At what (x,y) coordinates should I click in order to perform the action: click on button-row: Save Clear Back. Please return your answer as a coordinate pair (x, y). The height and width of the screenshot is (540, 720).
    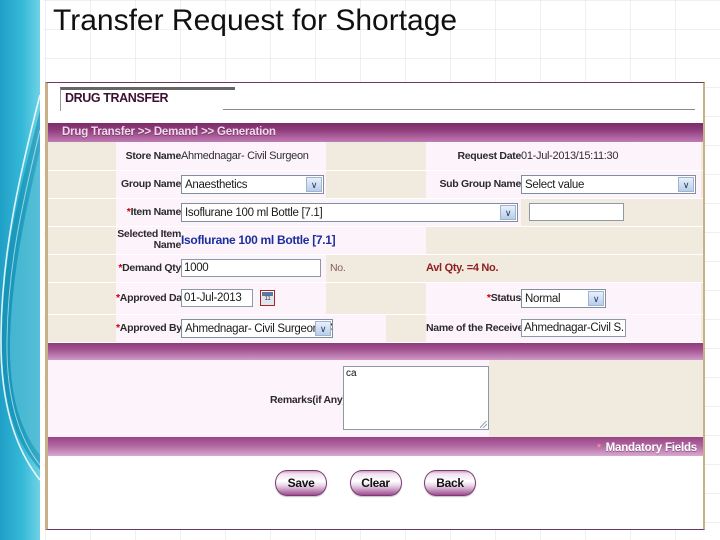
    Looking at the image, I should click on (375, 491).